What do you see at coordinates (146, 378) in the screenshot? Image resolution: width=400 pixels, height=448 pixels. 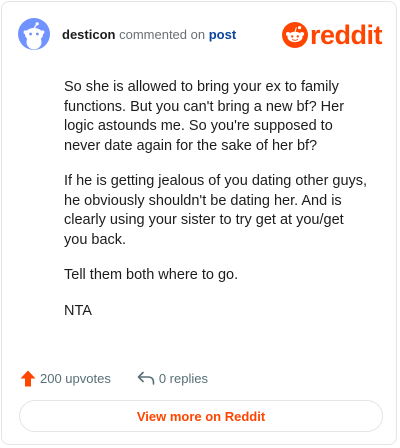 I see `reply-arrow-icon` at bounding box center [146, 378].